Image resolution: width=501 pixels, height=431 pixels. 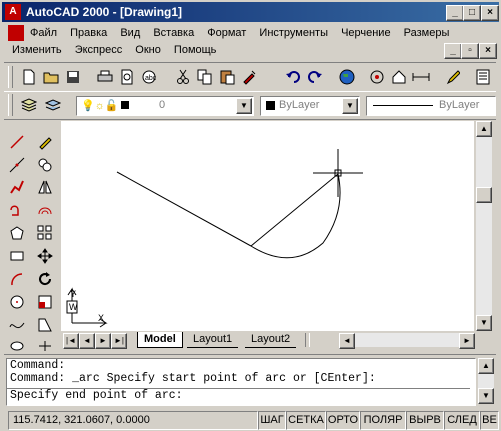 What do you see at coordinates (133, 420) in the screenshot?
I see `coordinates-readout: 115.7412, 321.0607, 0.0000` at bounding box center [133, 420].